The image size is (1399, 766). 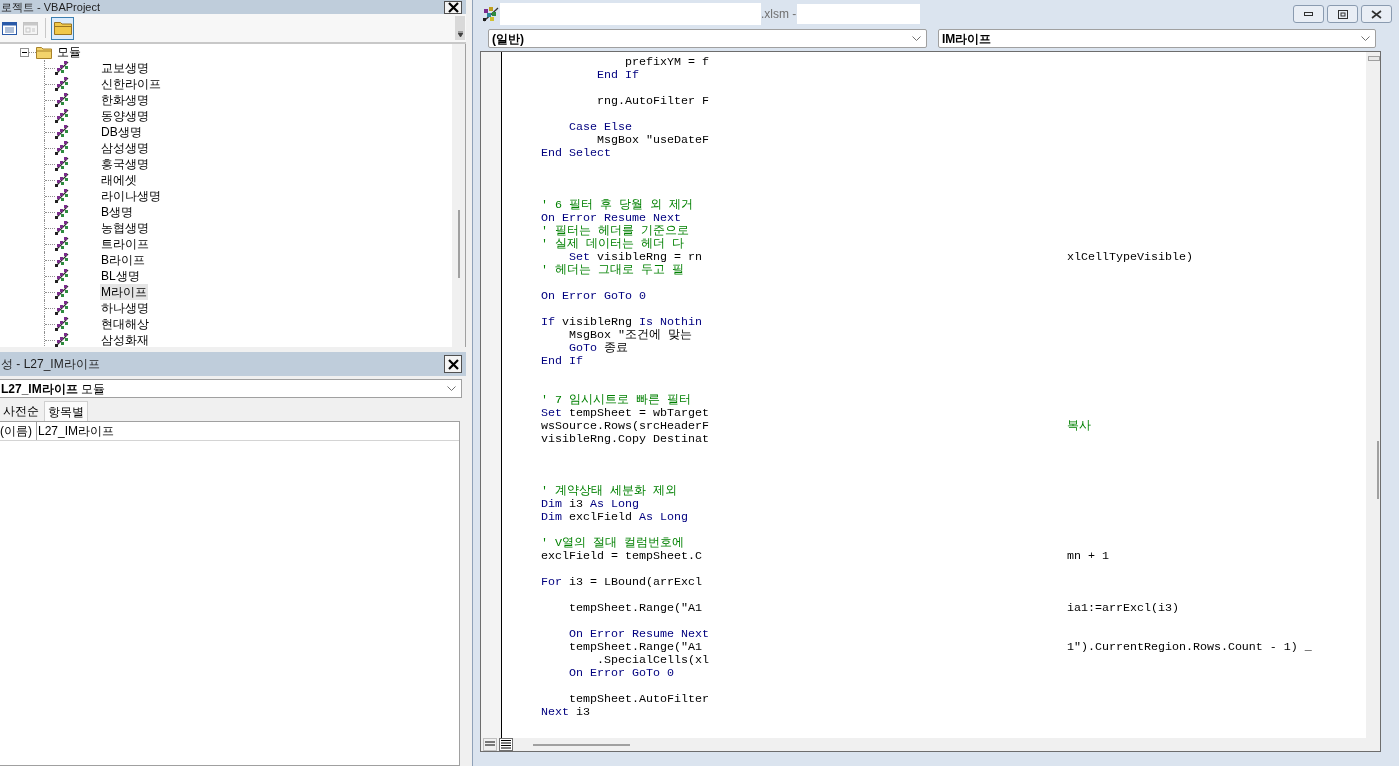 What do you see at coordinates (621, 556) in the screenshot?
I see `code-line: exclField = tempSheet.C` at bounding box center [621, 556].